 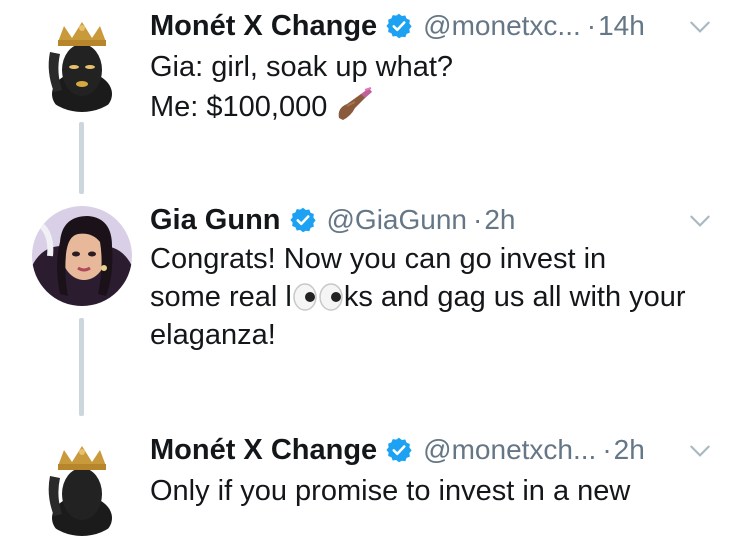 What do you see at coordinates (239, 107) in the screenshot?
I see `tweet-text-segment: Me: $100,000` at bounding box center [239, 107].